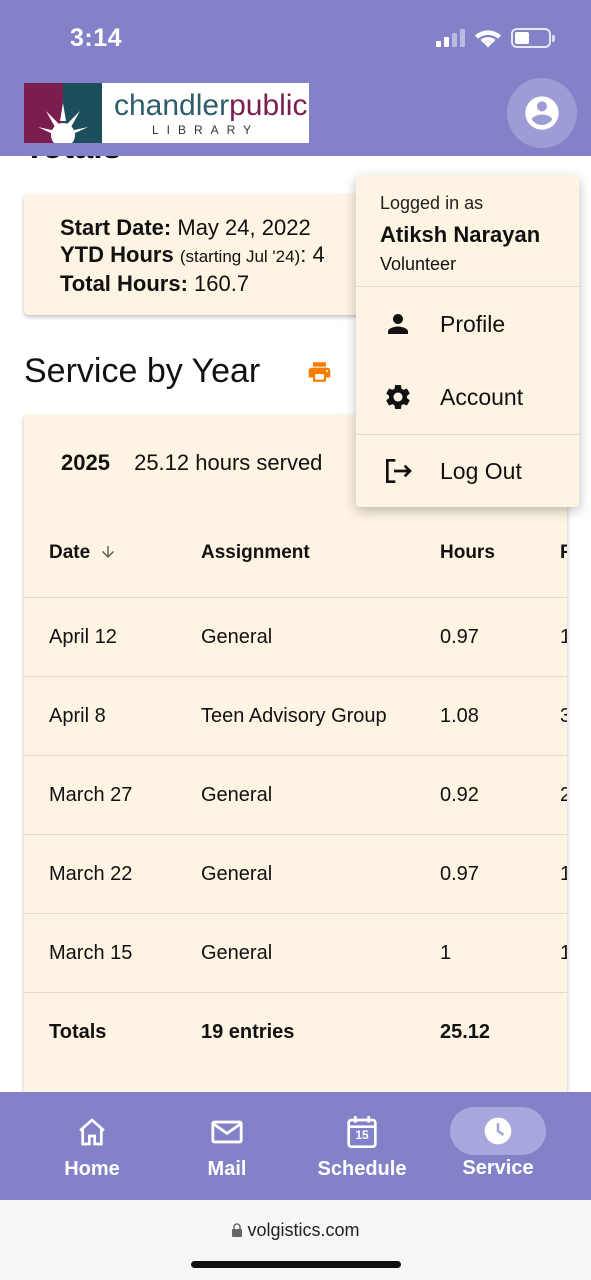  What do you see at coordinates (227, 1132) in the screenshot?
I see `mail-icon` at bounding box center [227, 1132].